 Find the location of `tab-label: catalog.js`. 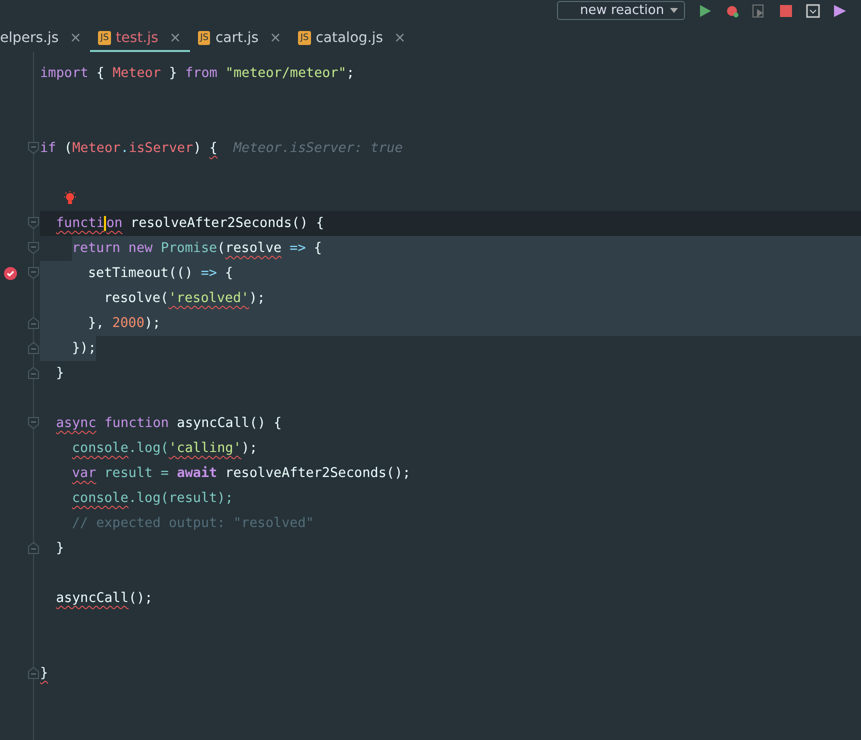

tab-label: catalog.js is located at coordinates (350, 38).